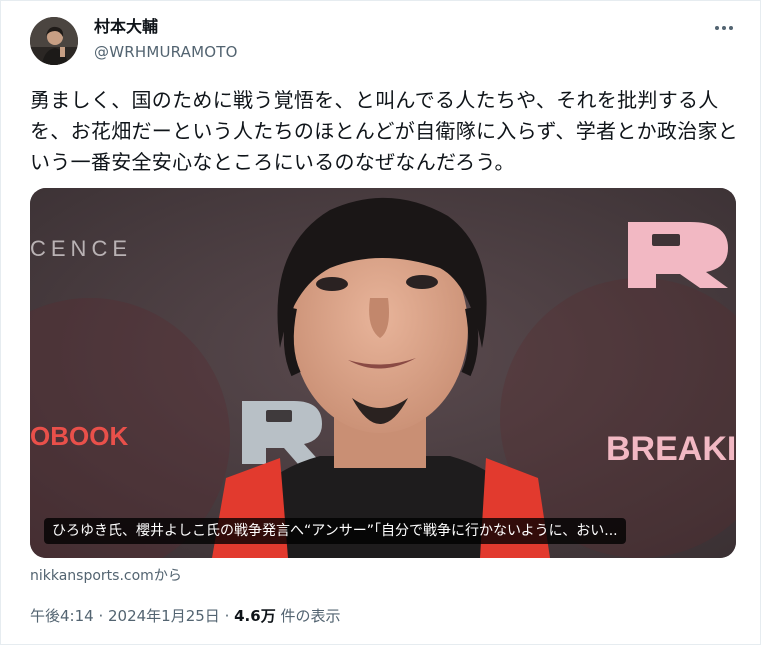 The height and width of the screenshot is (645, 761). Describe the element at coordinates (126, 27) in the screenshot. I see `author-name: 村本大輔` at that location.